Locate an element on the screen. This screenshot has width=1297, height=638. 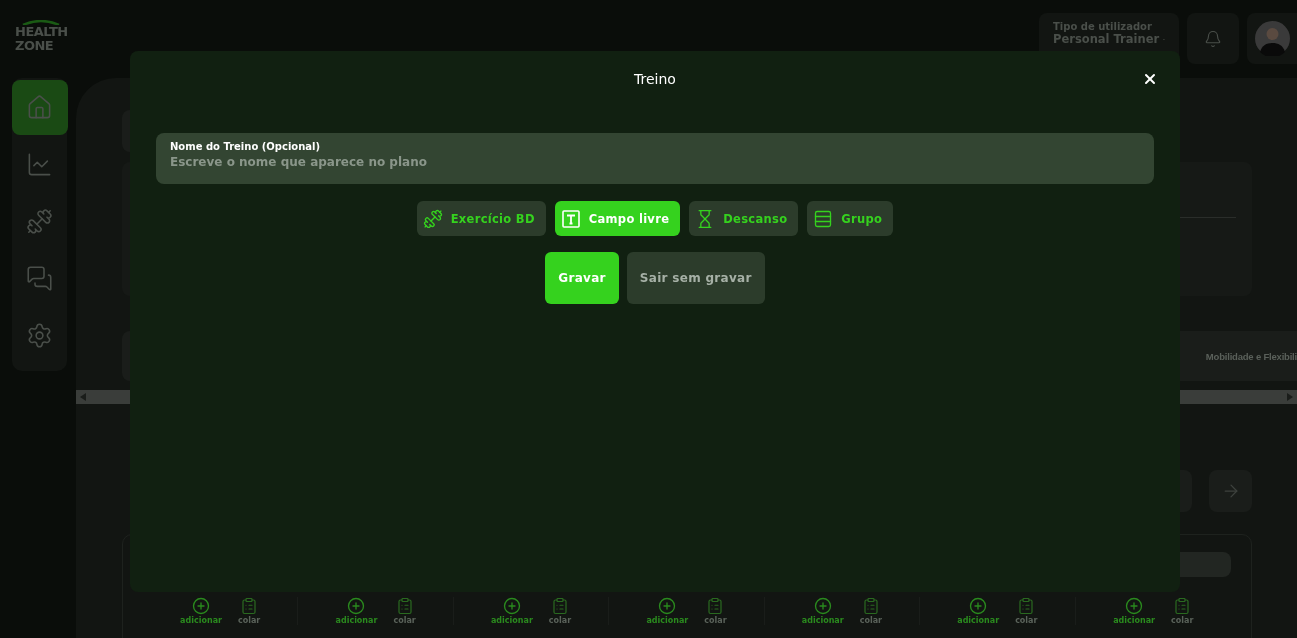
home-icon is located at coordinates (39, 107).